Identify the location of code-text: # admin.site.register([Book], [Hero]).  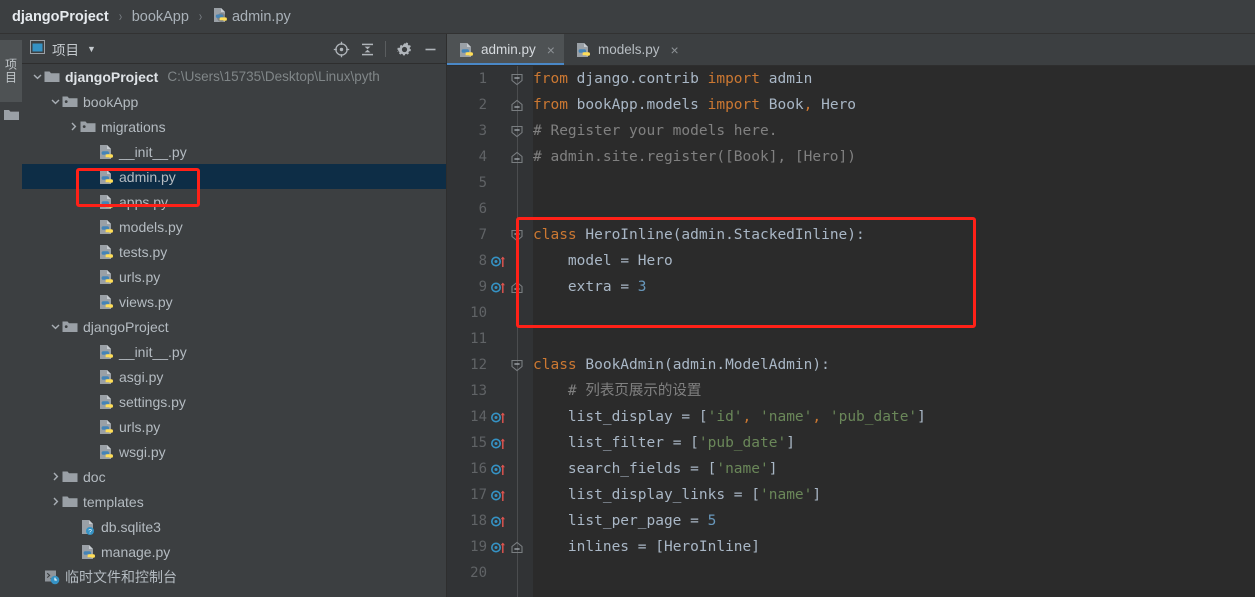
(695, 157).